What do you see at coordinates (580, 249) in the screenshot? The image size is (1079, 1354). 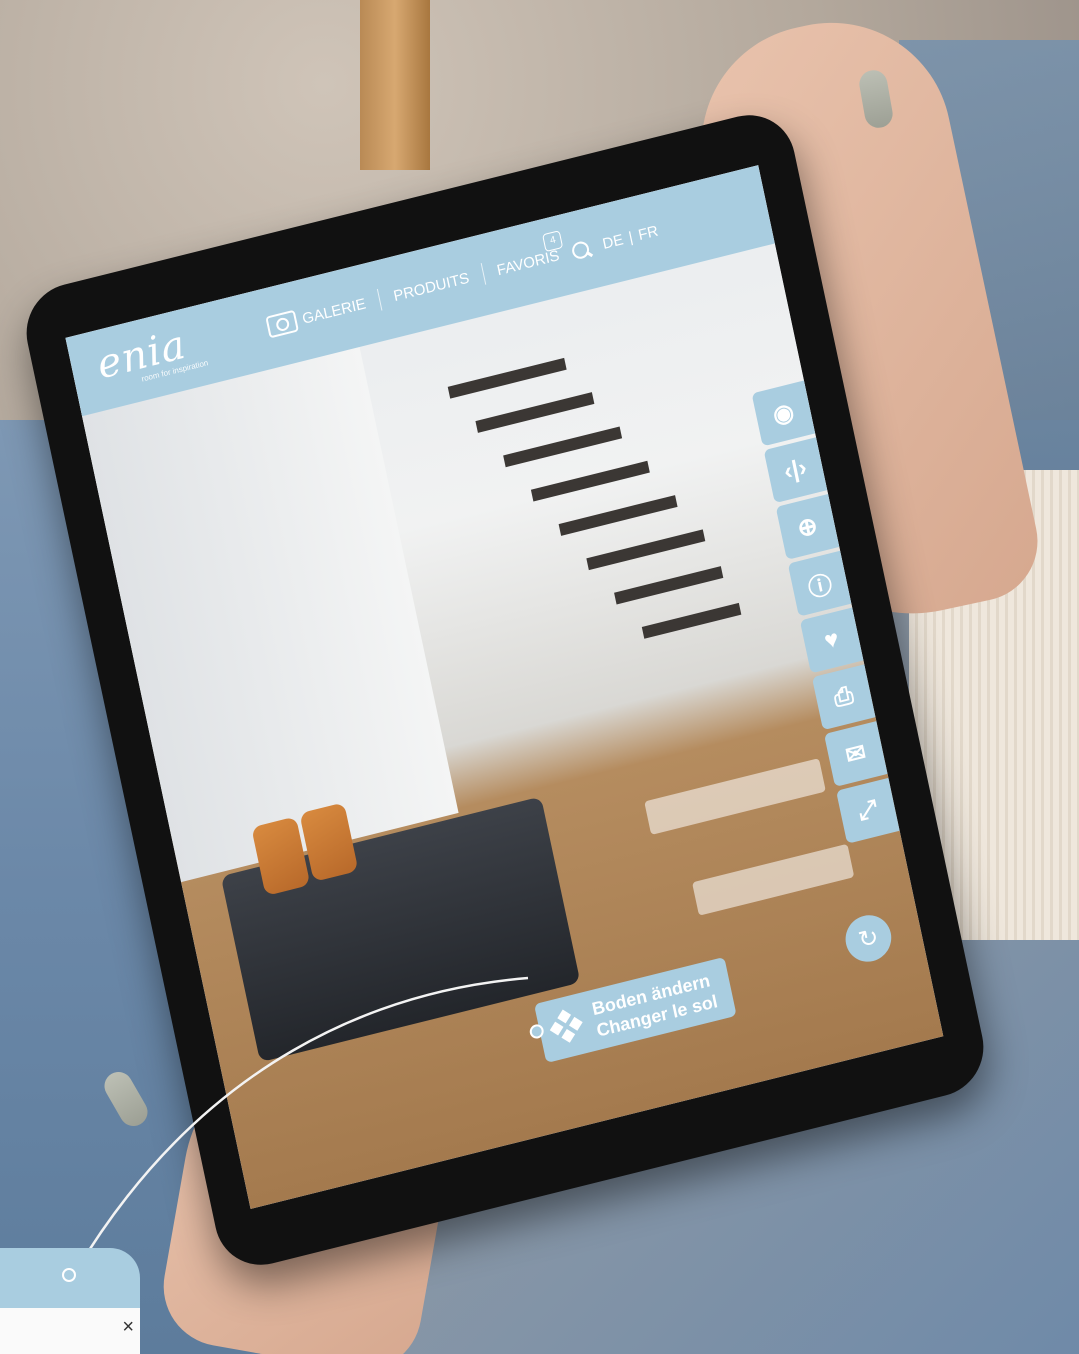 I see `search-icon` at bounding box center [580, 249].